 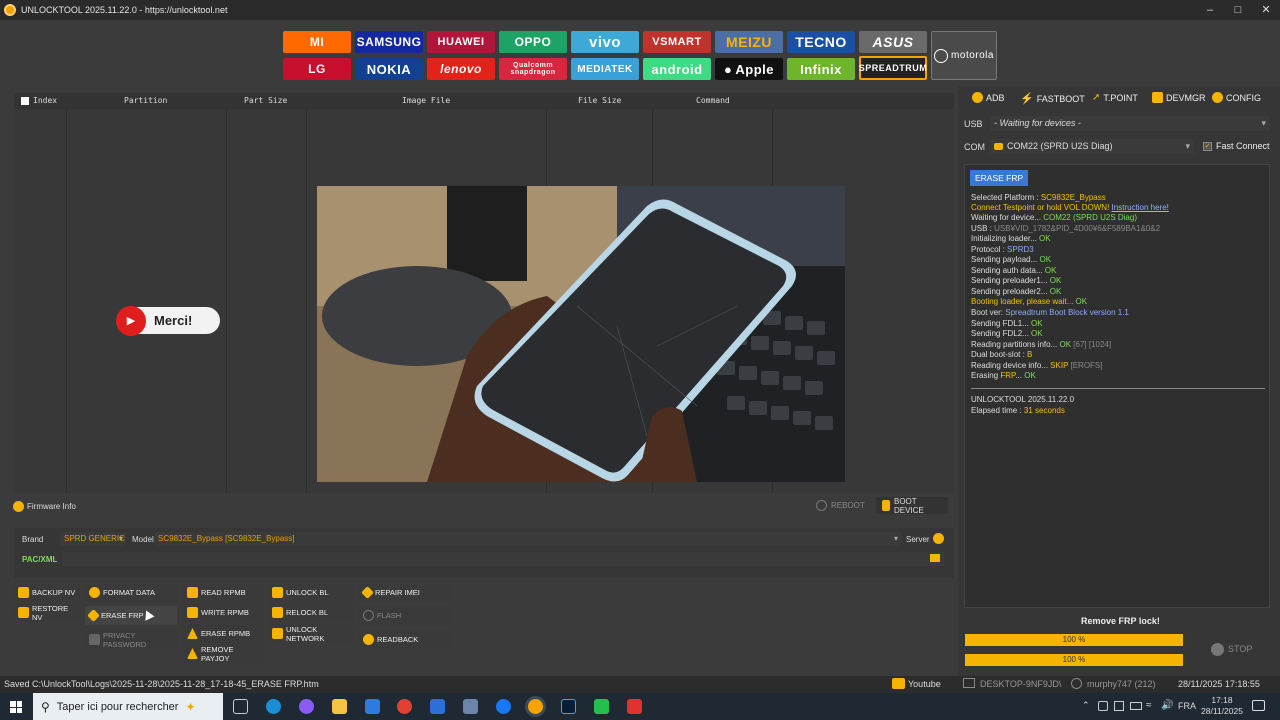 I want to click on security-icon, so click(x=1103, y=706).